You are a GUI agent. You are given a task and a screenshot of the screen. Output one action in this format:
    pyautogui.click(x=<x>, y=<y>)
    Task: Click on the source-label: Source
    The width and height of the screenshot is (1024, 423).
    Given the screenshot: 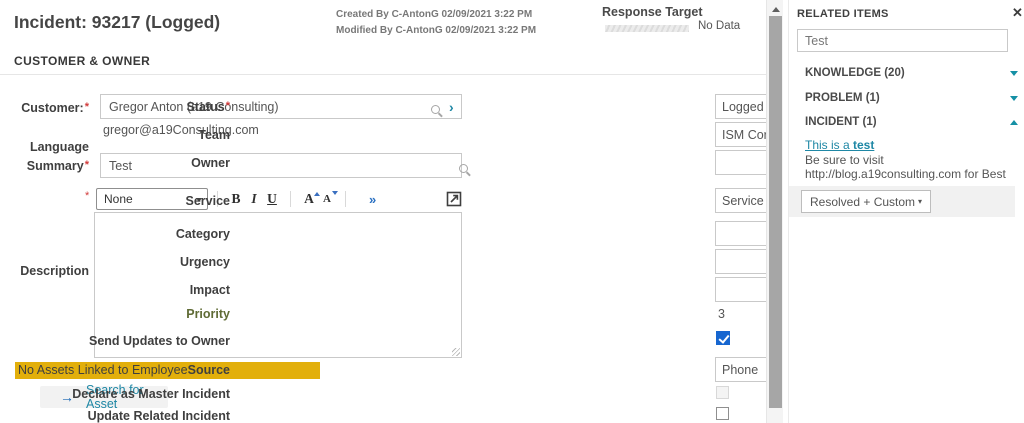 What is the action you would take?
    pyautogui.click(x=208, y=370)
    